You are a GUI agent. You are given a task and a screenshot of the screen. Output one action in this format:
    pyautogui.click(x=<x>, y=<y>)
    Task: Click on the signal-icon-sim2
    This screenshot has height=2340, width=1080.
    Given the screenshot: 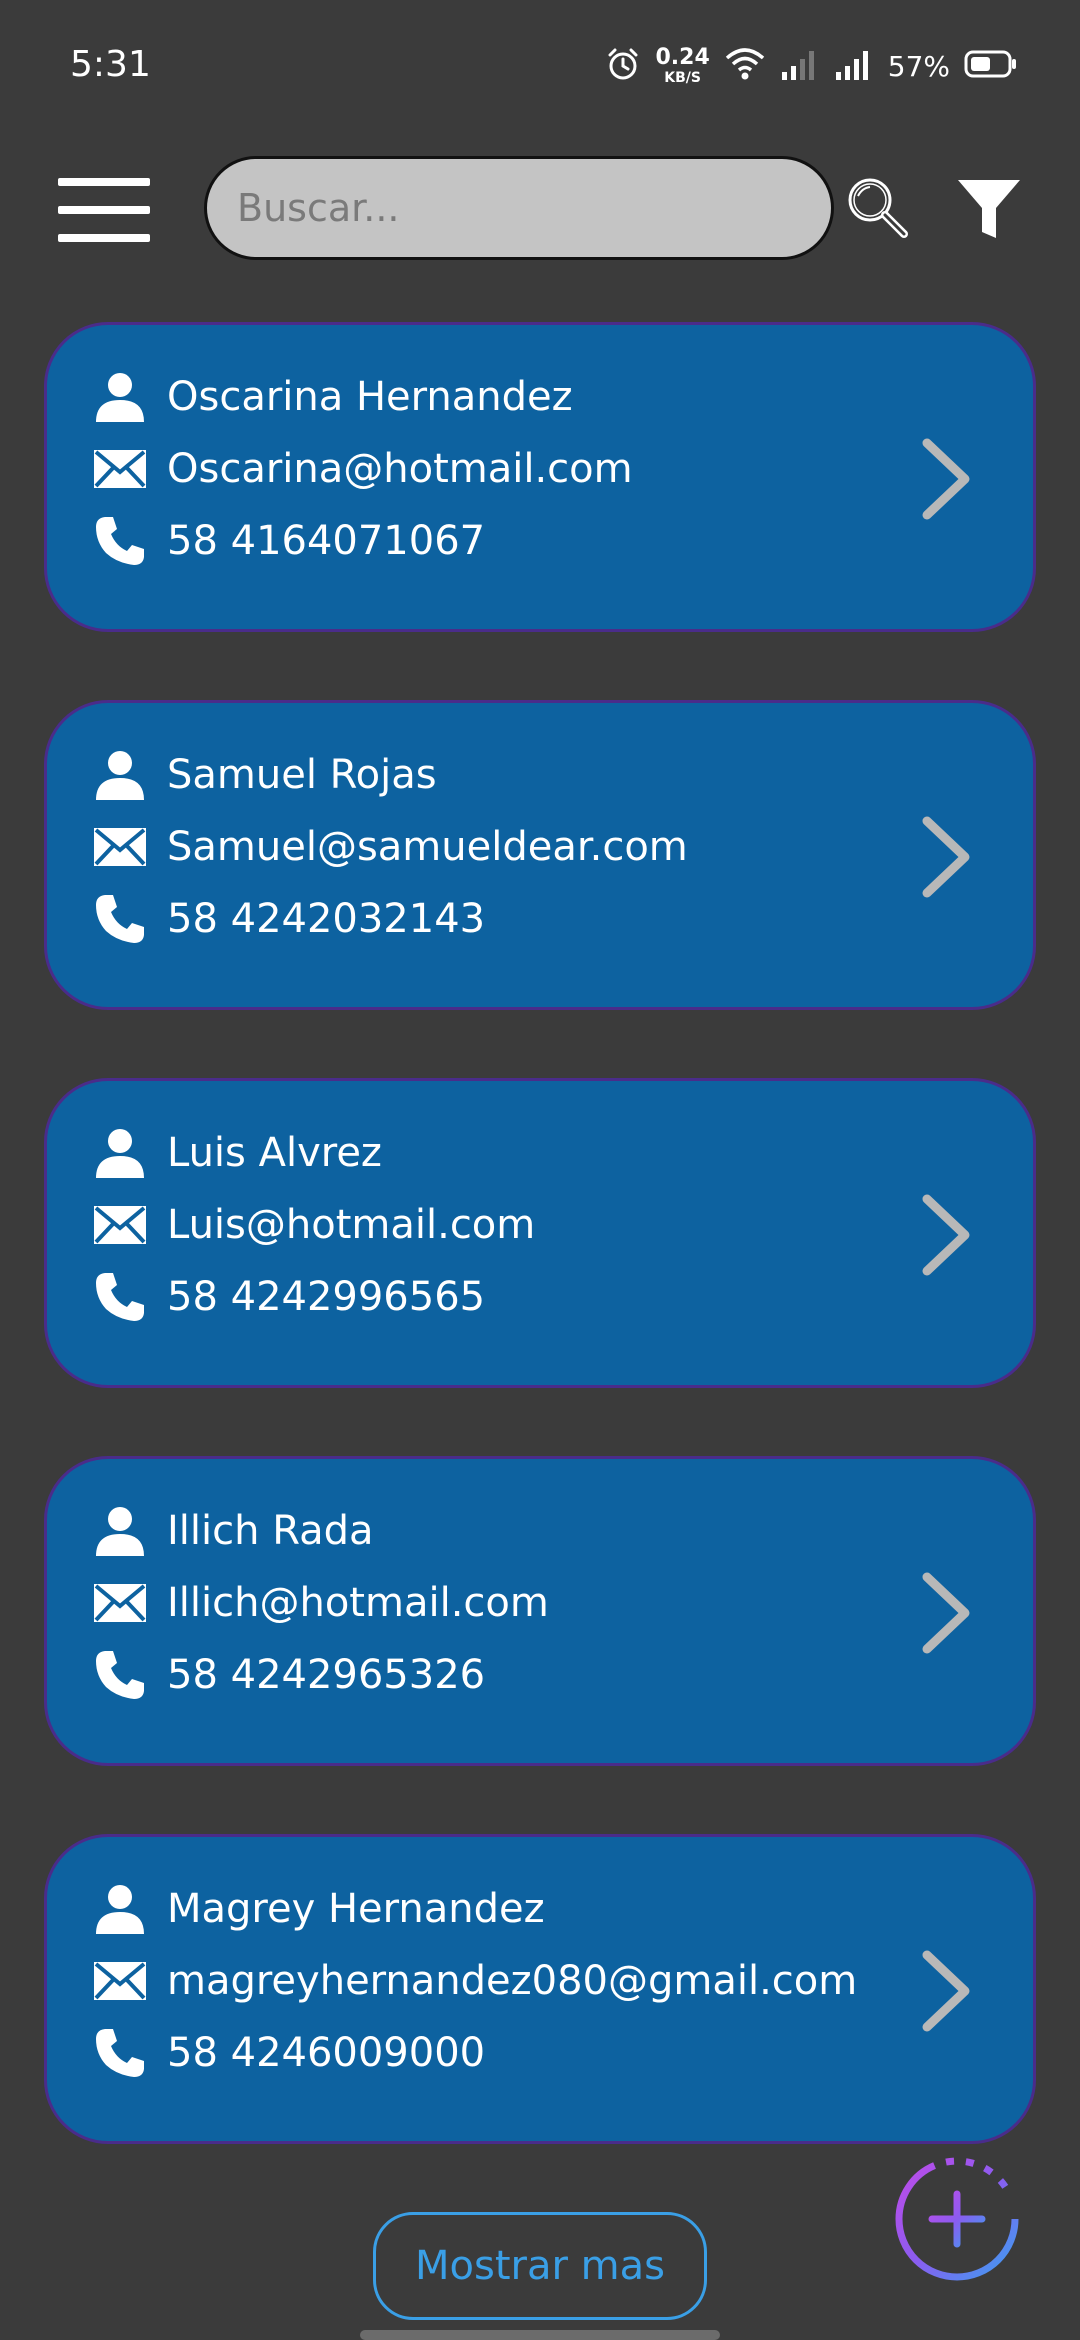 What is the action you would take?
    pyautogui.click(x=854, y=66)
    